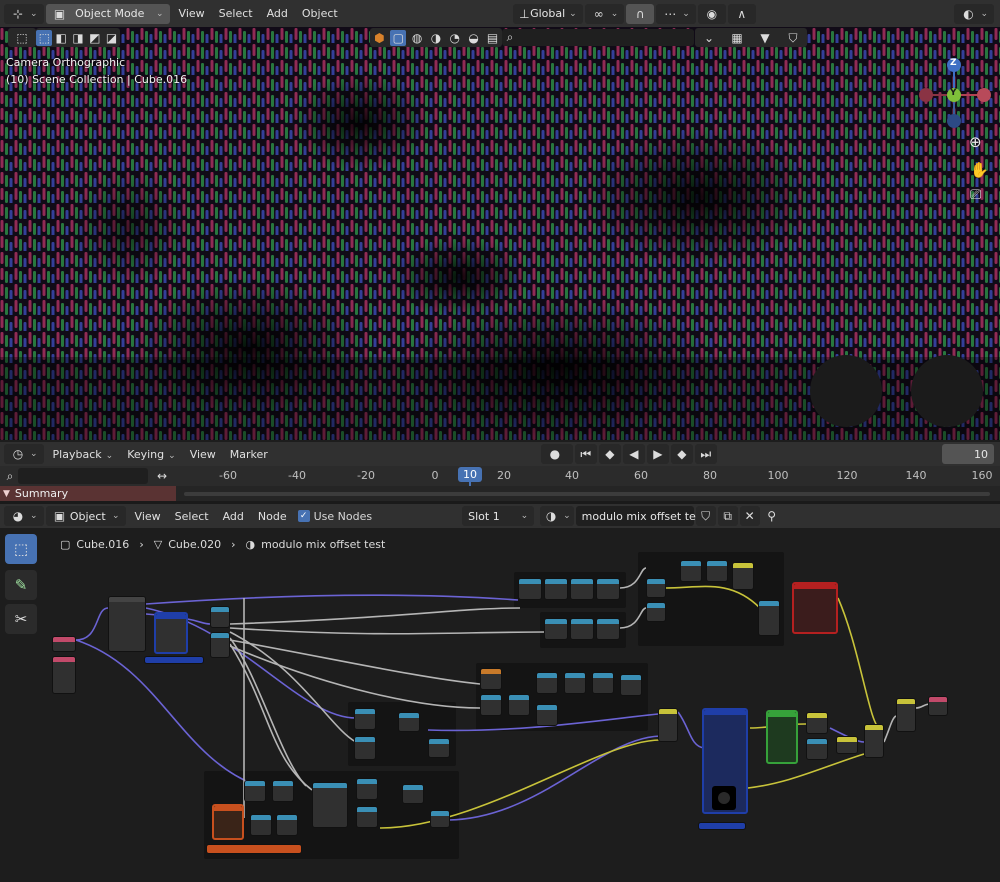  I want to click on menu-timeline-view: View, so click(203, 454).